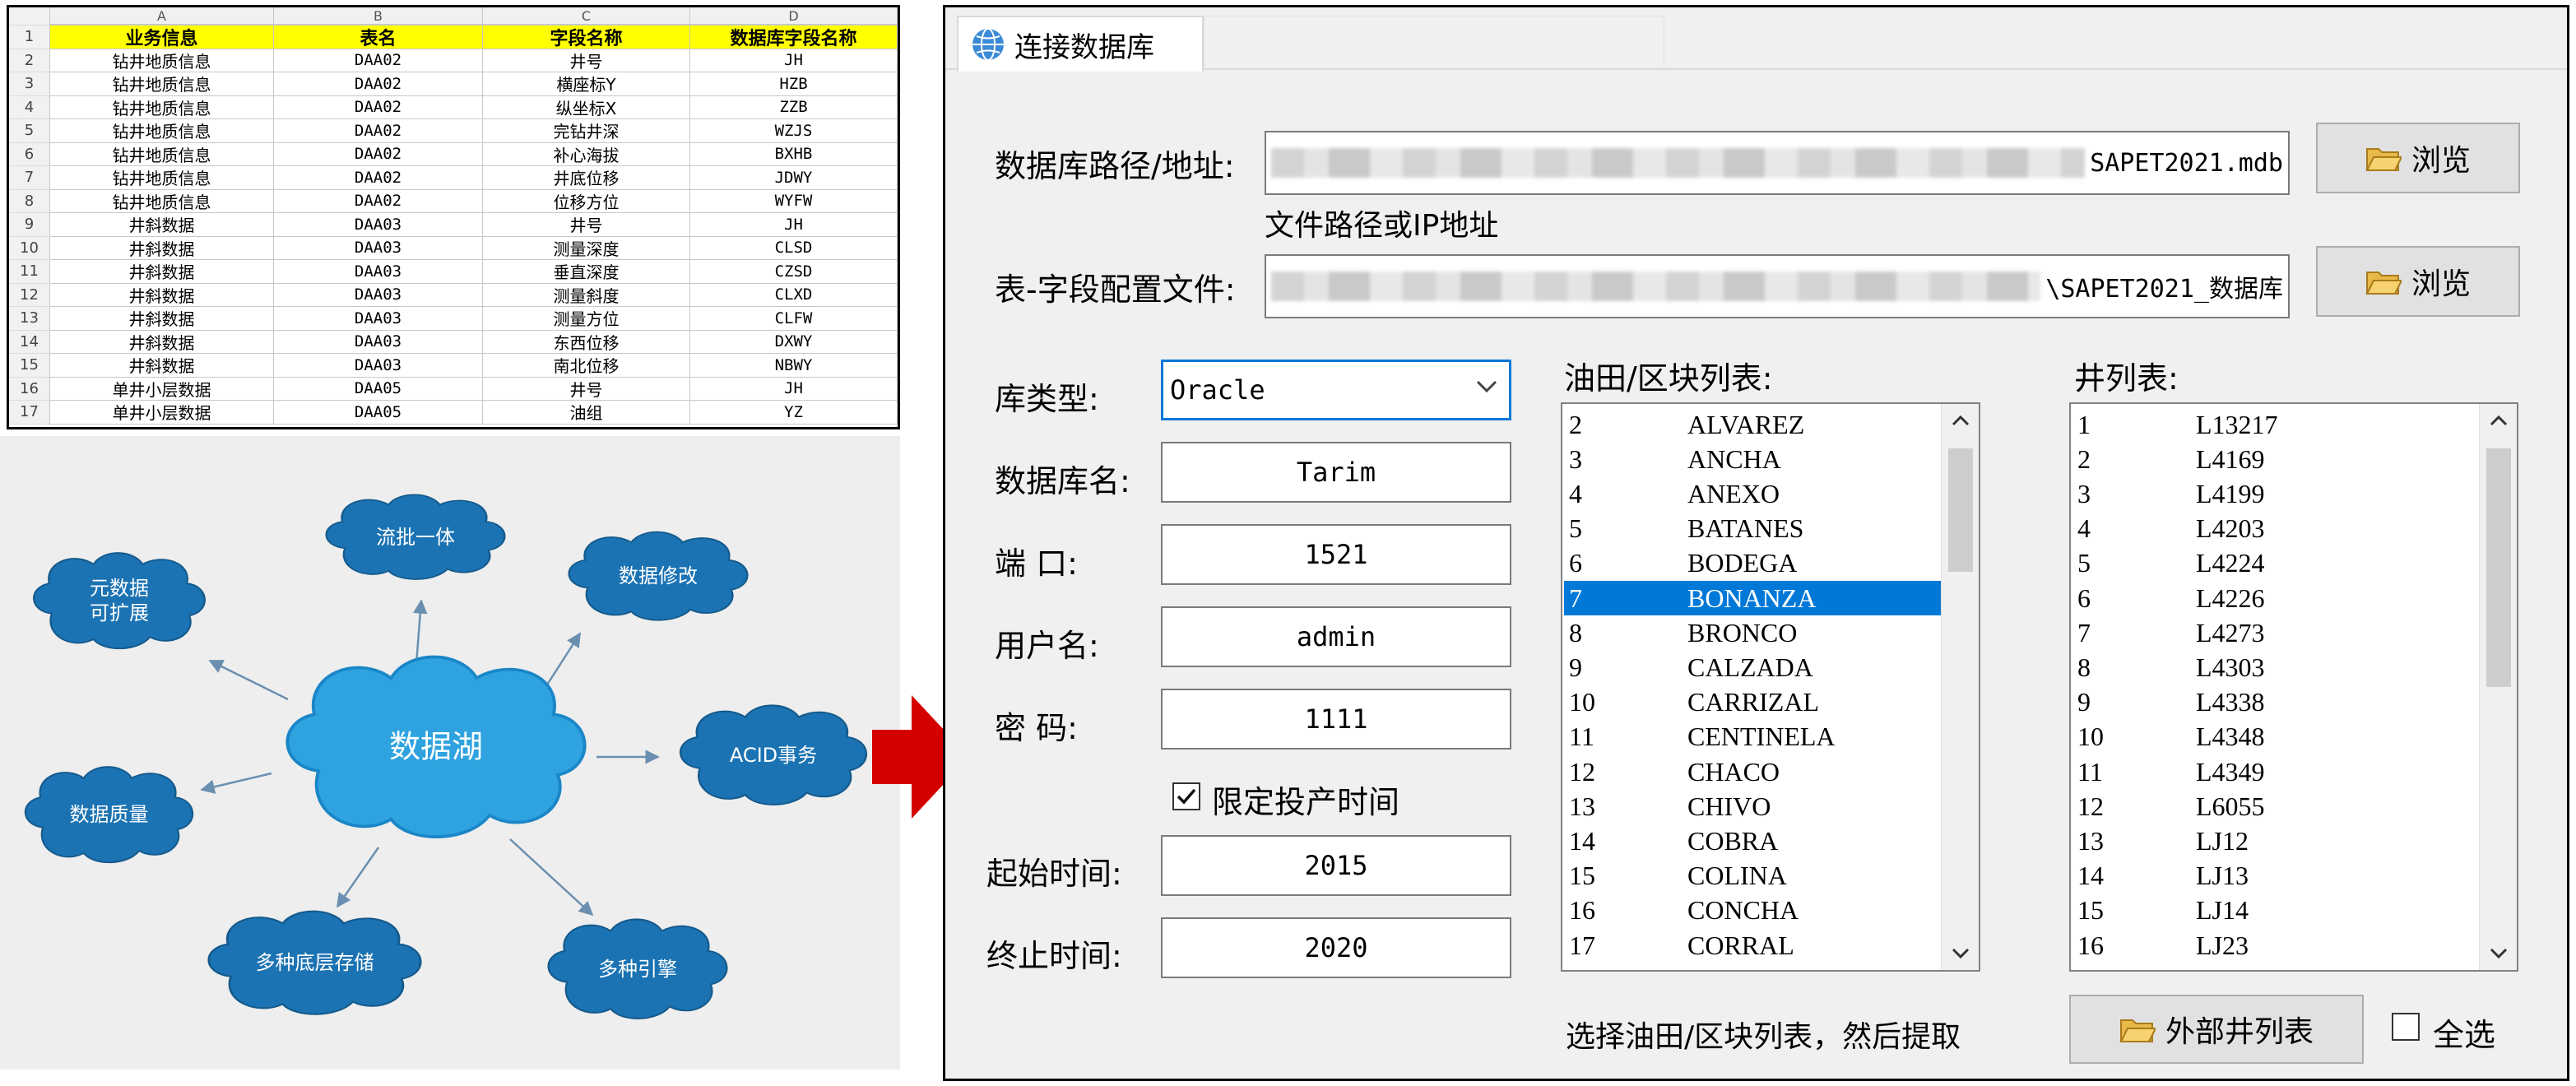 The width and height of the screenshot is (2576, 1086). What do you see at coordinates (794, 319) in the screenshot?
I see `table-cell: CLFW` at bounding box center [794, 319].